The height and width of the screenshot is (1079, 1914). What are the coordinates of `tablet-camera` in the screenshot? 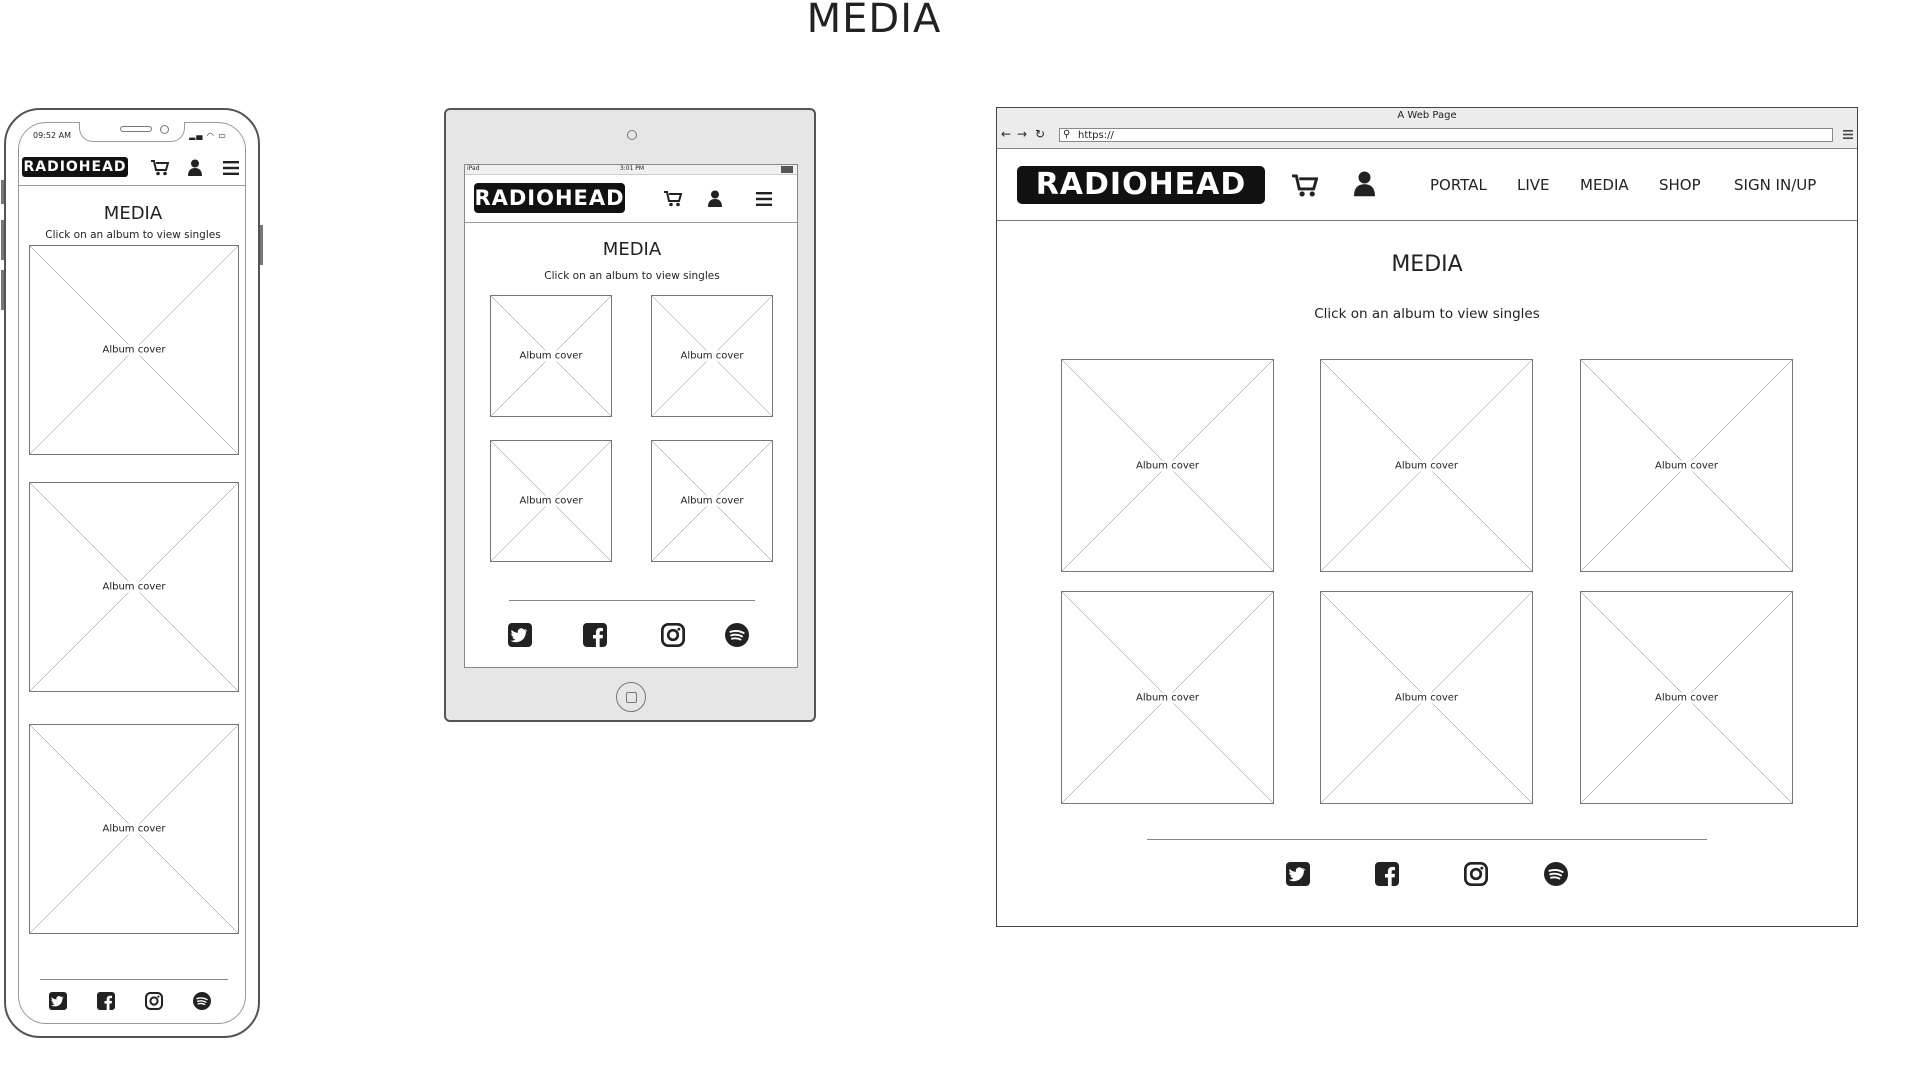 It's located at (632, 135).